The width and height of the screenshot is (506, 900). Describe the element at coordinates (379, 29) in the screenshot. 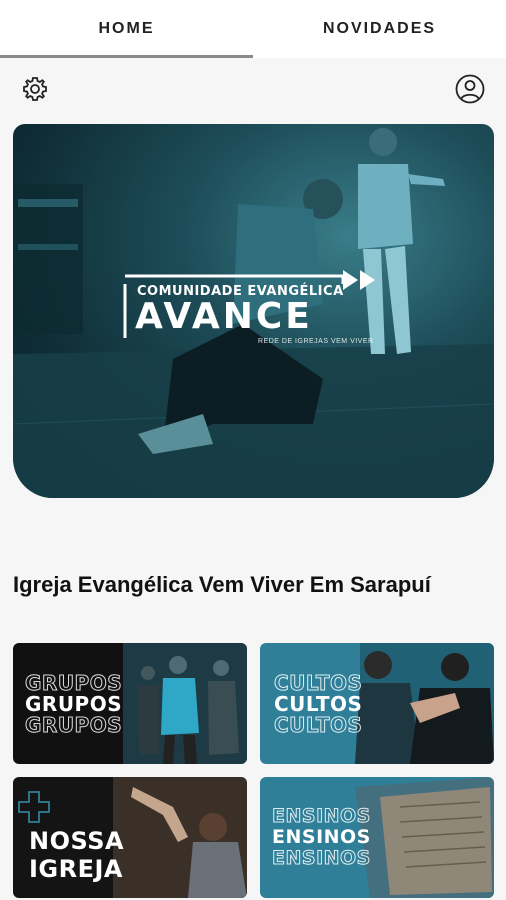

I see `tab-novidades: NOVIDADES` at that location.